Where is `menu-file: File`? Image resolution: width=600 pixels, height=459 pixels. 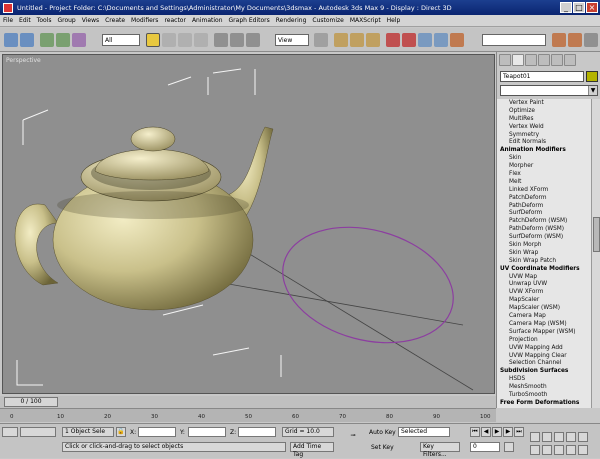
menu-file: File is located at coordinates (8, 20).